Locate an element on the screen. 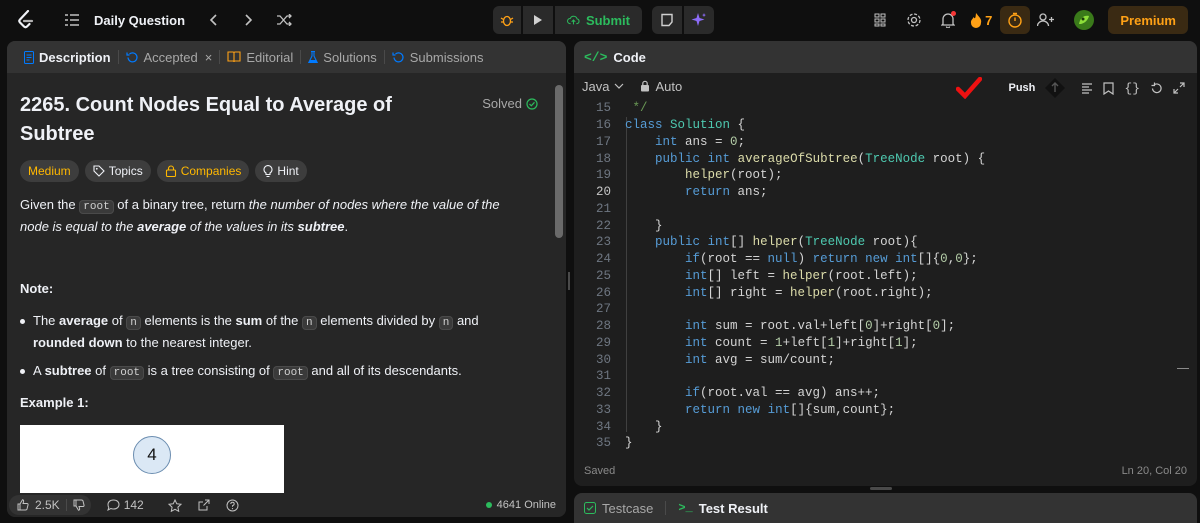 This screenshot has width=1200, height=523. tab-accepted: Accepted × is located at coordinates (169, 57).